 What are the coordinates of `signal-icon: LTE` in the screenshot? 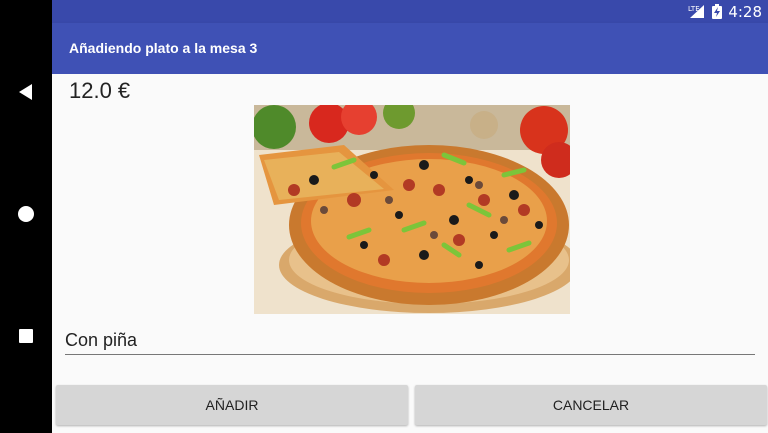 It's located at (696, 11).